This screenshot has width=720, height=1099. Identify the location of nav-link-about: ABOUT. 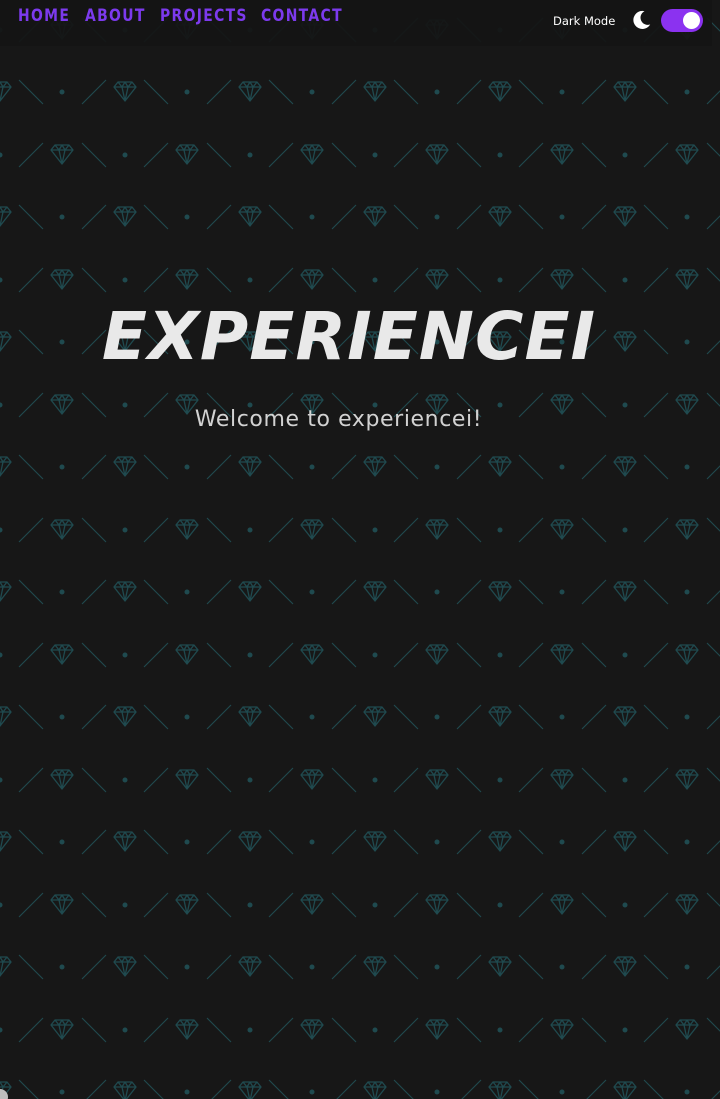
(115, 16).